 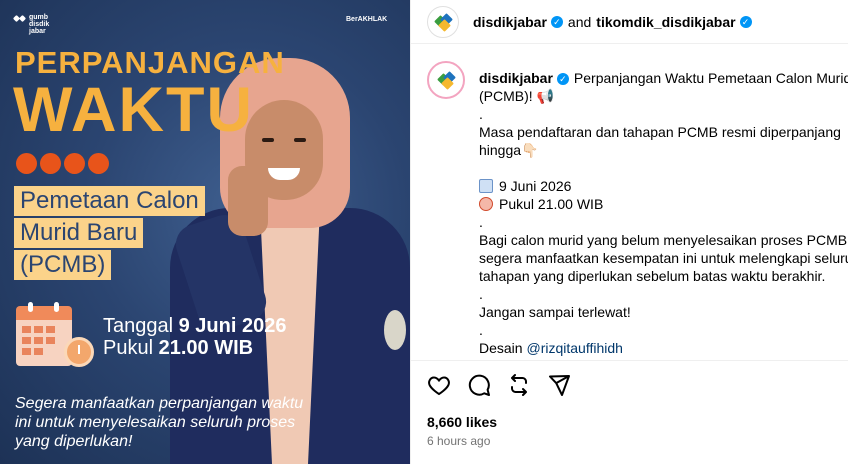 What do you see at coordinates (479, 385) in the screenshot?
I see `comment-icon` at bounding box center [479, 385].